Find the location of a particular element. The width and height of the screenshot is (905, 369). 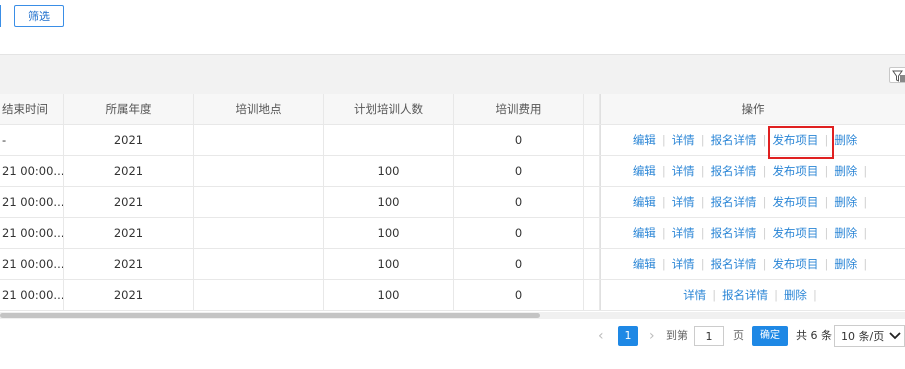

goto-label: 到第 is located at coordinates (677, 335).